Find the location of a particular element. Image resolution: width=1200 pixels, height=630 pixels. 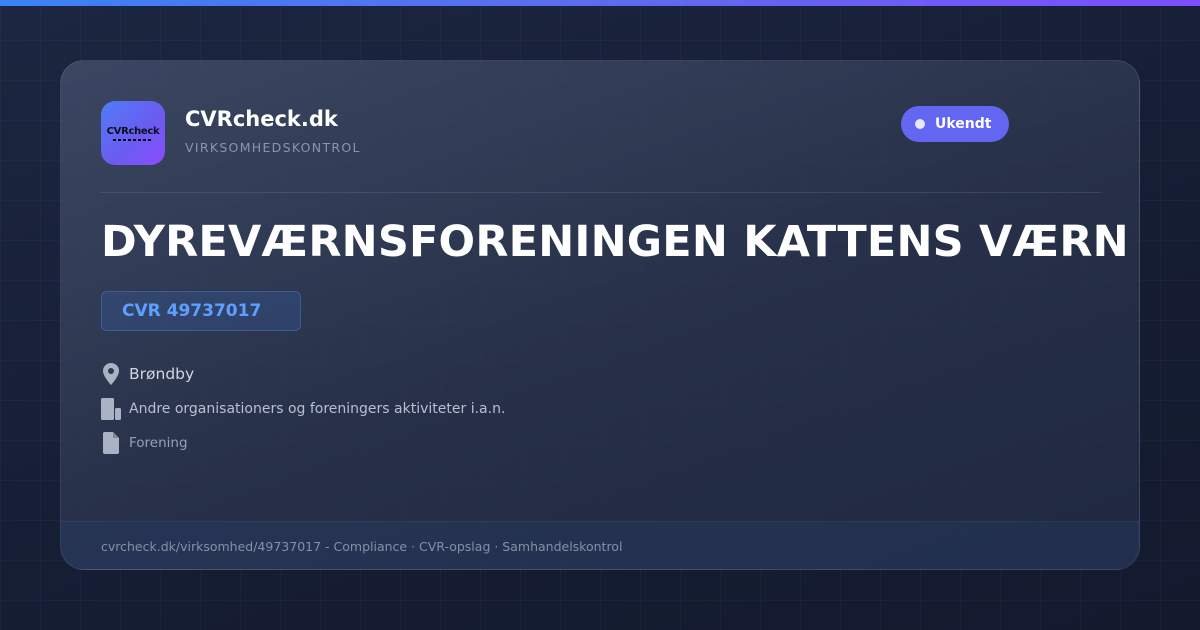

company-name: DYREVÆRNSFORENINGEN KATTENS VÆRN is located at coordinates (615, 242).